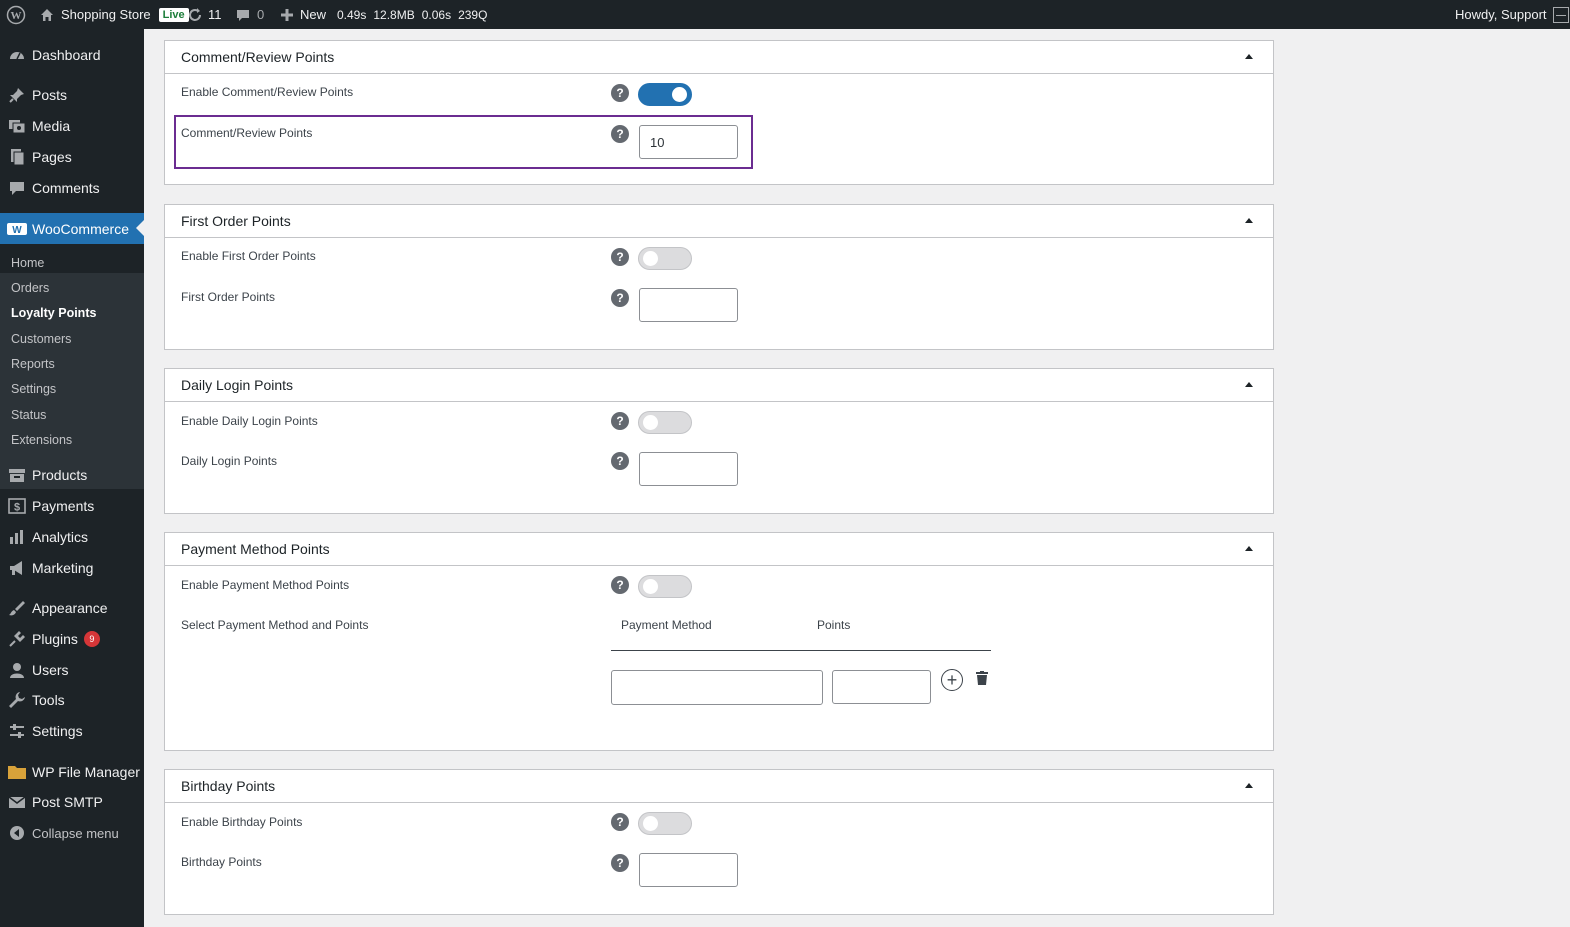 The image size is (1570, 927). Describe the element at coordinates (17, 568) in the screenshot. I see `megaphone-icon` at that location.